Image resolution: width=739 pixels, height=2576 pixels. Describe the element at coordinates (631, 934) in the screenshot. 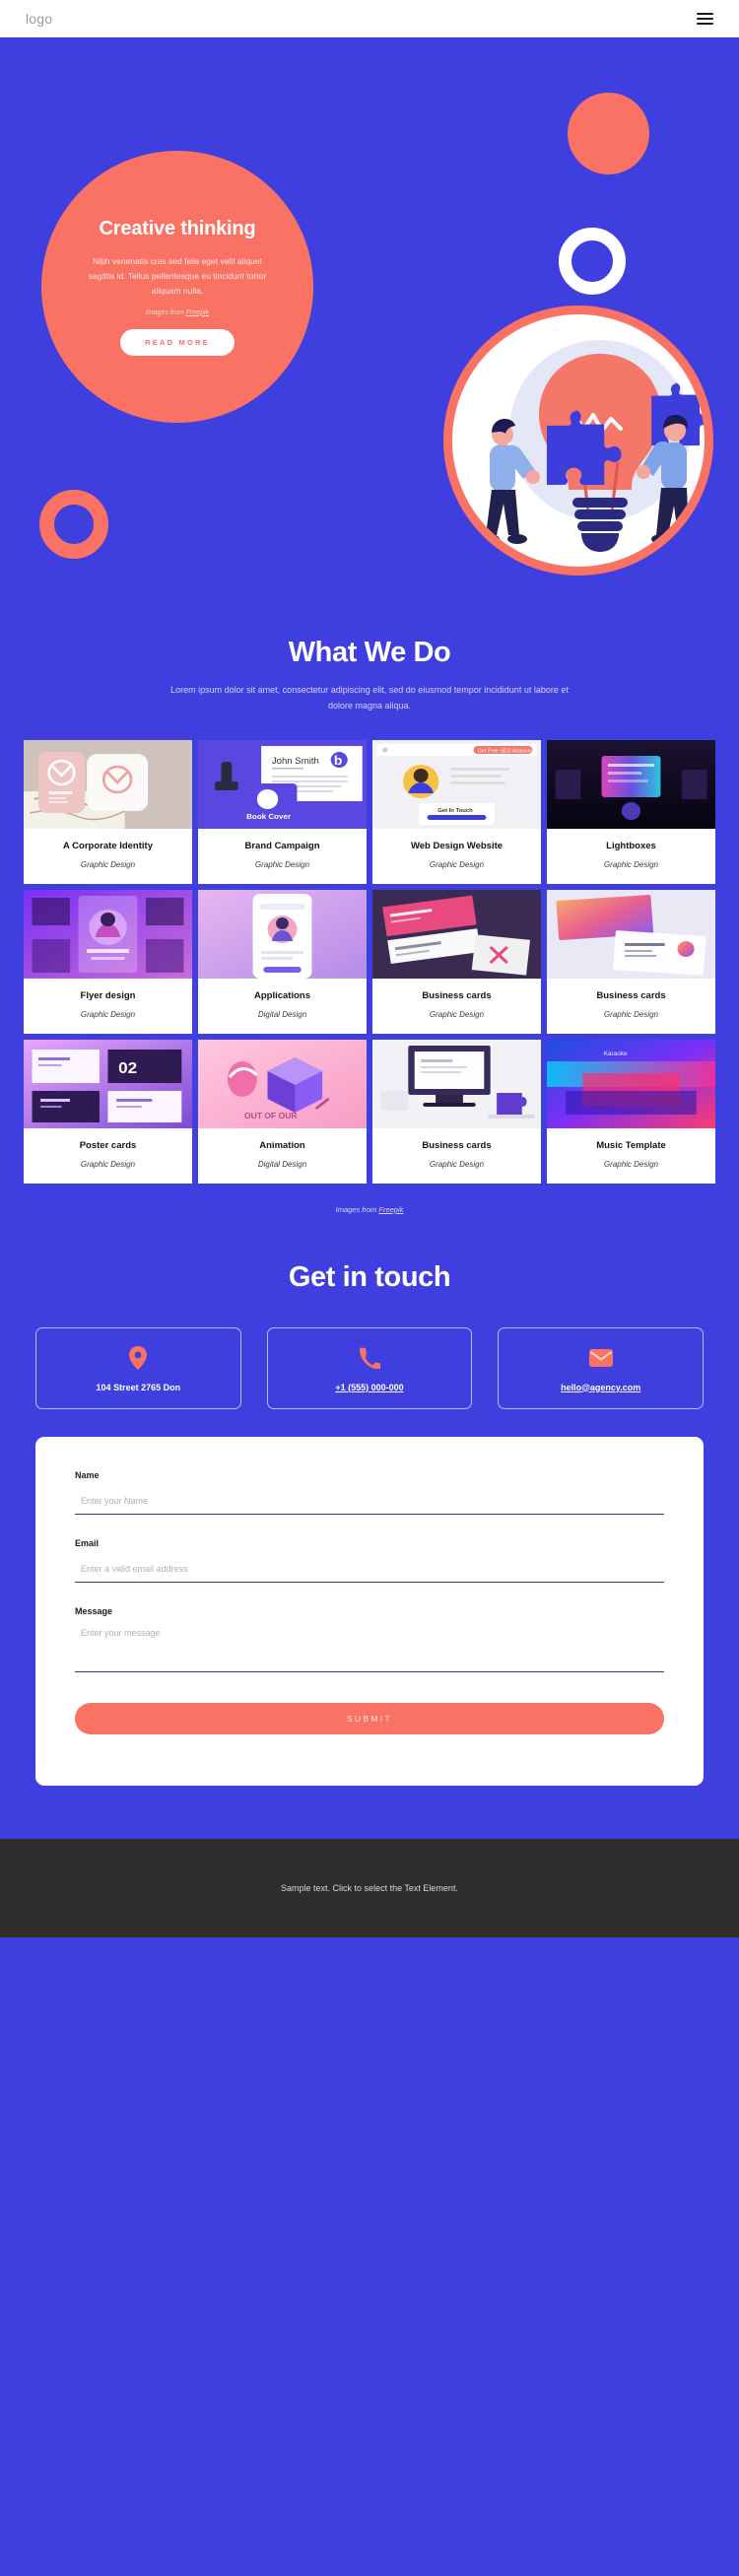

I see `business-cards-2-thumb` at that location.